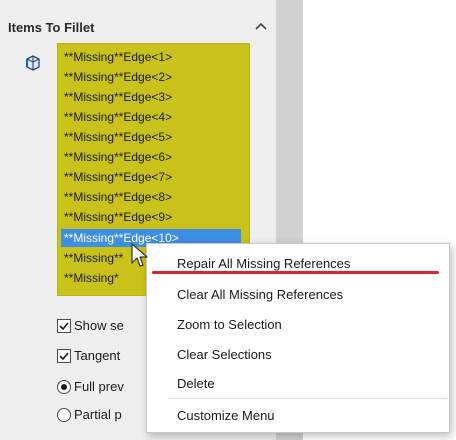 Image resolution: width=456 pixels, height=440 pixels. What do you see at coordinates (93, 258) in the screenshot?
I see `list-item: **Missing**` at bounding box center [93, 258].